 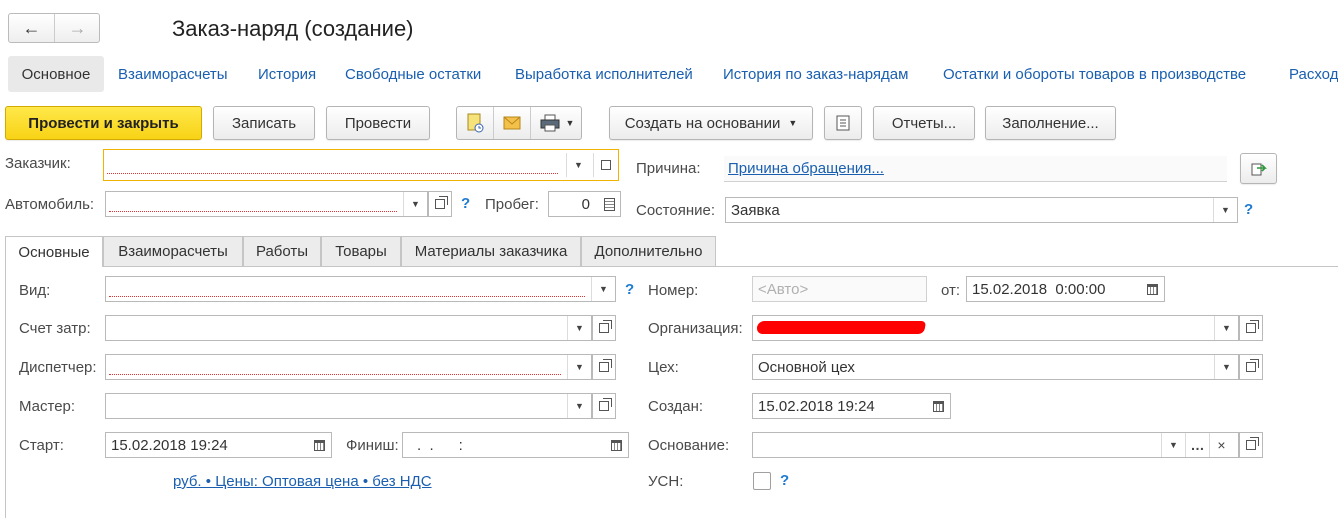 I want to click on master-open-icon, so click(x=604, y=406).